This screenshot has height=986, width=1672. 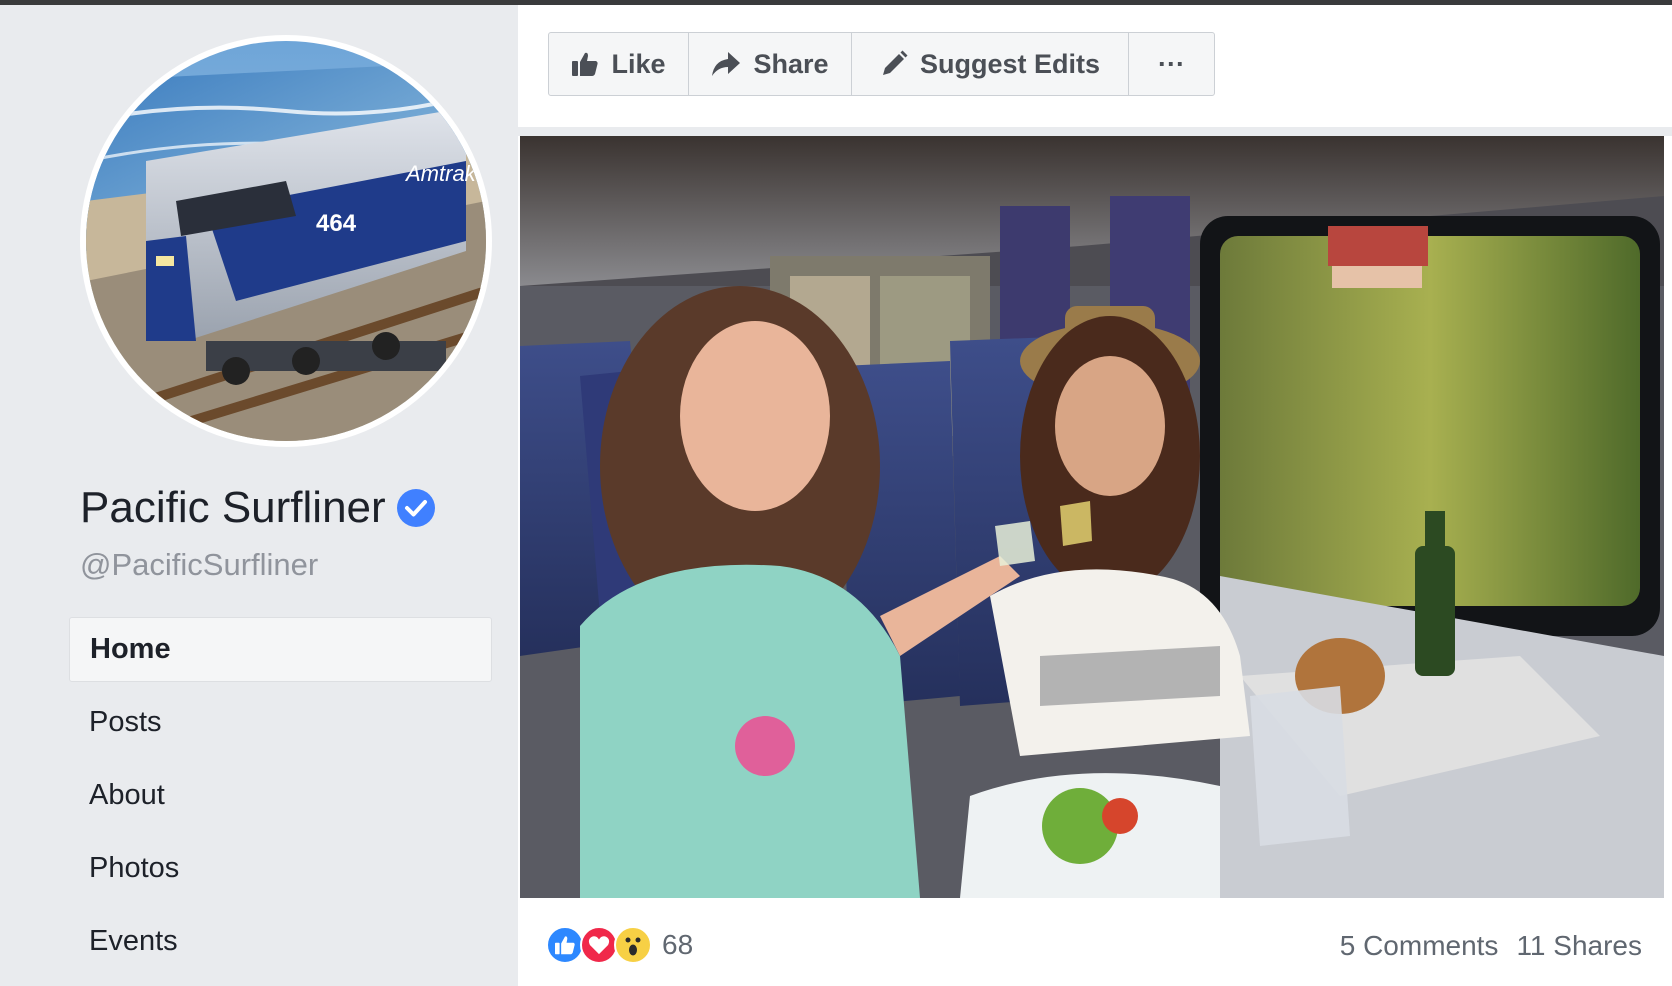 I want to click on svg-text: 464, so click(x=336, y=223).